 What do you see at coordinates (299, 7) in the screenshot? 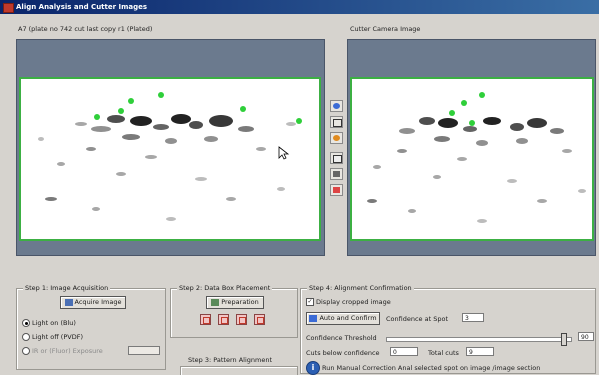
I see `title-bar: Align Analysis and Cutter Images` at bounding box center [299, 7].